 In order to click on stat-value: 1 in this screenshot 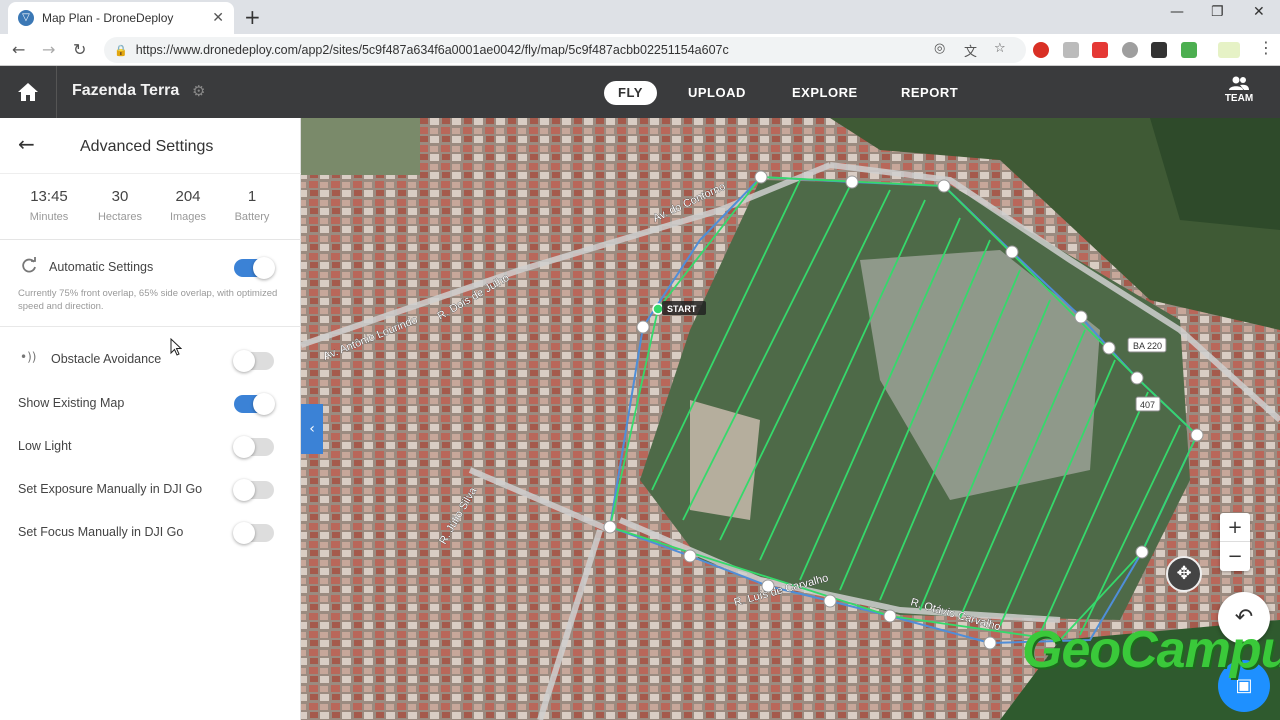, I will do `click(252, 196)`.